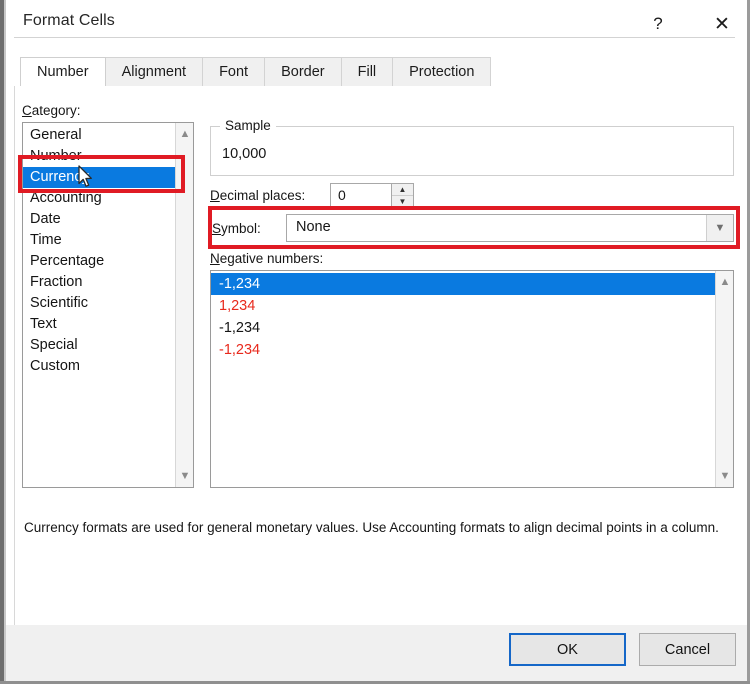  I want to click on sample-groupbox, so click(472, 151).